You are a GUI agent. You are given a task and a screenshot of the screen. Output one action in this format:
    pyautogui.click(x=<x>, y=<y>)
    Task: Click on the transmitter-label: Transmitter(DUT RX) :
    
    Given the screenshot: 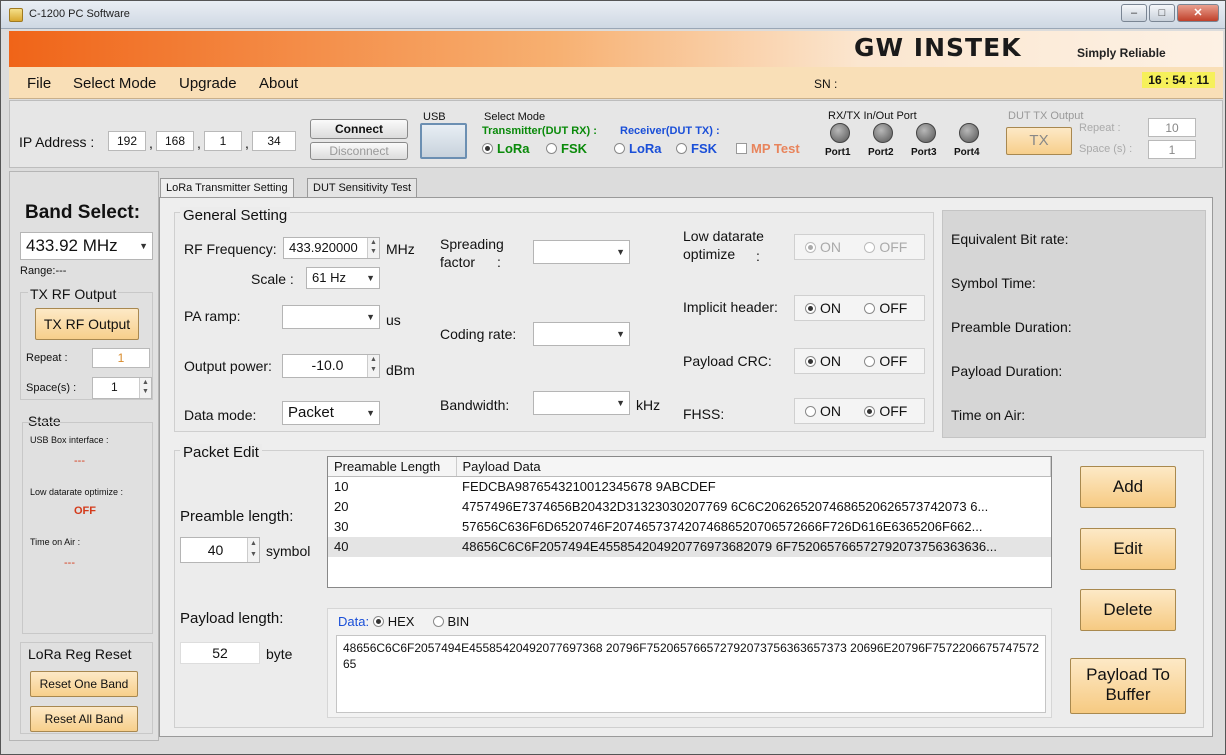 What is the action you would take?
    pyautogui.click(x=539, y=131)
    